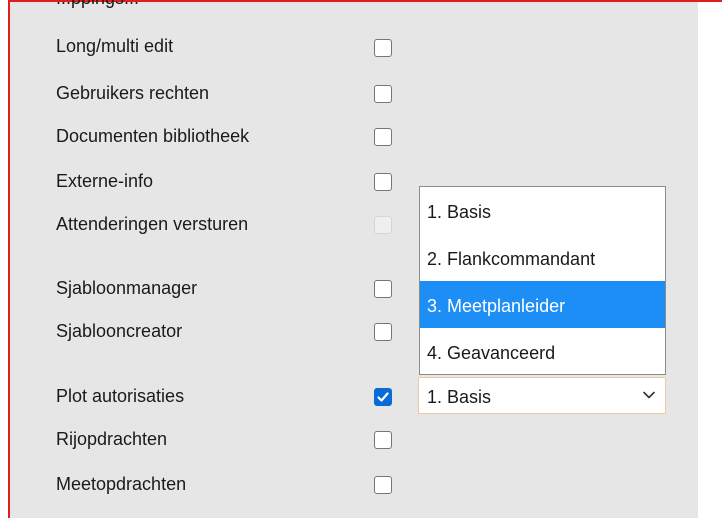  I want to click on row-label-plot-autorisaties: Plot autorisaties, so click(120, 396).